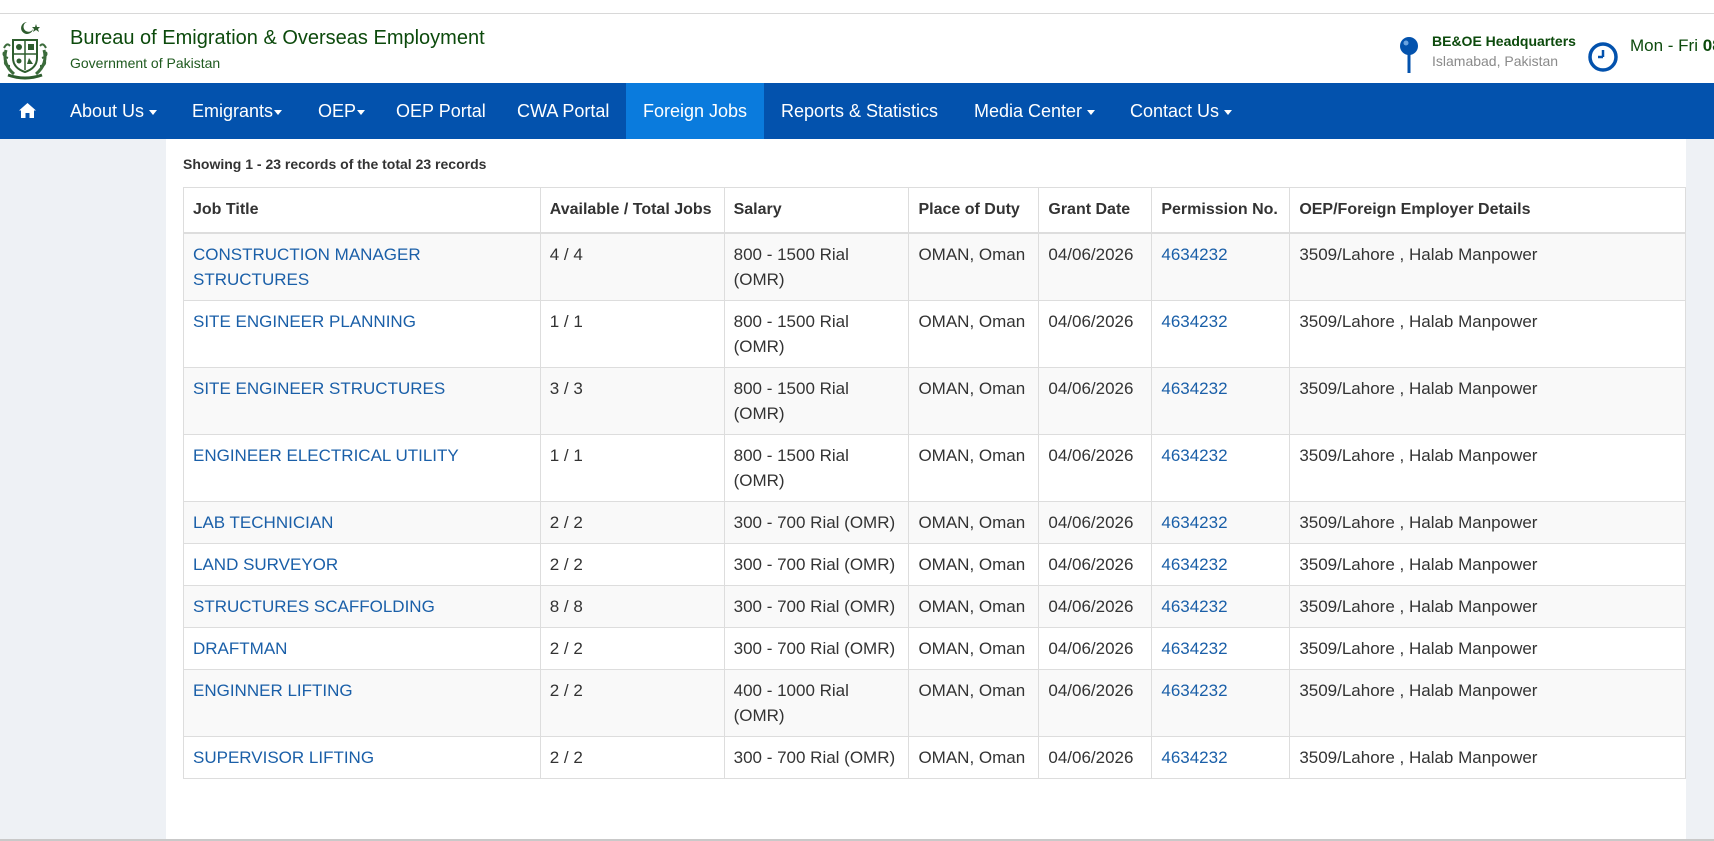  Describe the element at coordinates (114, 111) in the screenshot. I see `nav-about-us: About Us` at that location.